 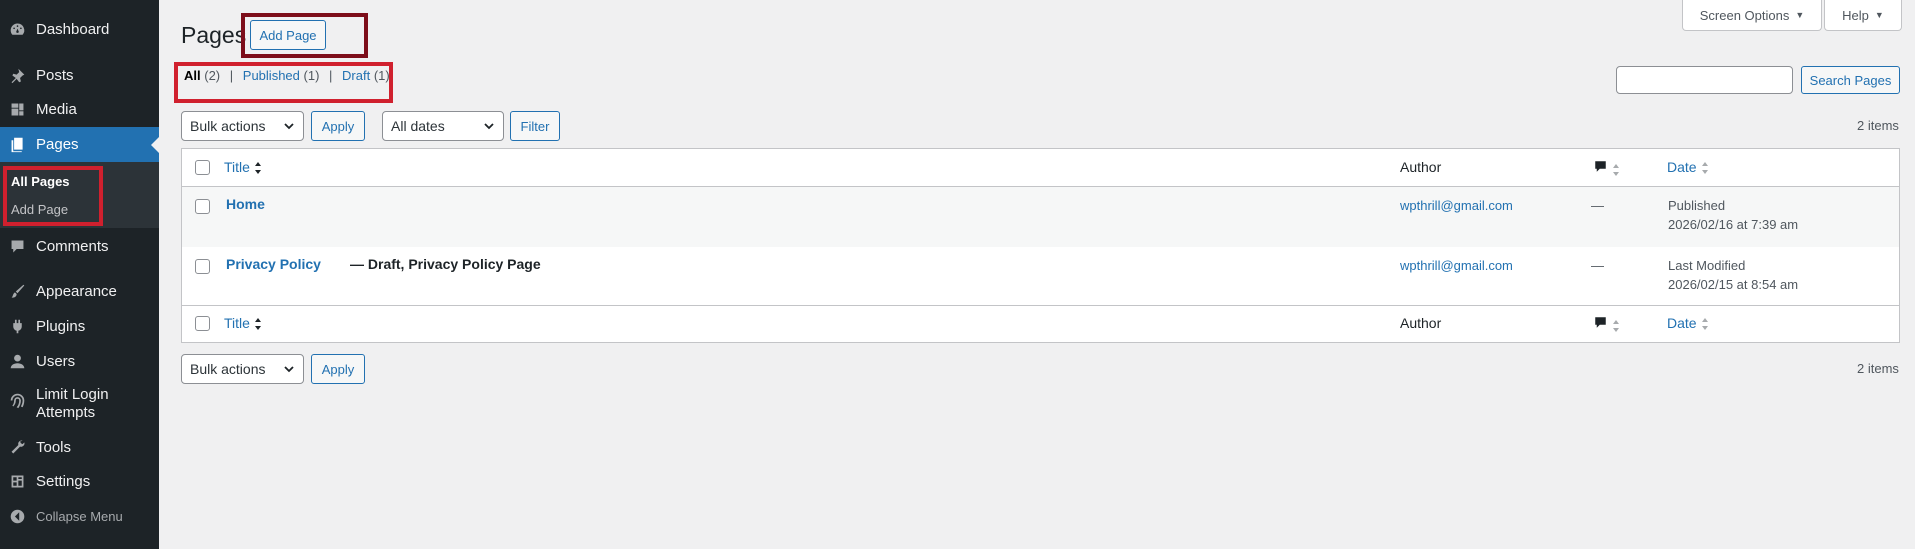 What do you see at coordinates (245, 204) in the screenshot?
I see `page-title-link: Home` at bounding box center [245, 204].